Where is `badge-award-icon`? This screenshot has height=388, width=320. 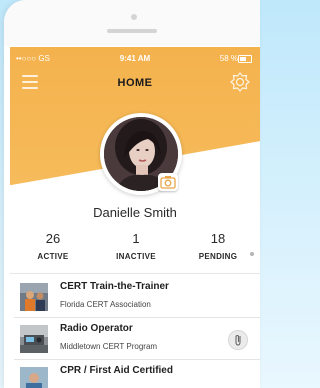 badge-award-icon is located at coordinates (240, 82).